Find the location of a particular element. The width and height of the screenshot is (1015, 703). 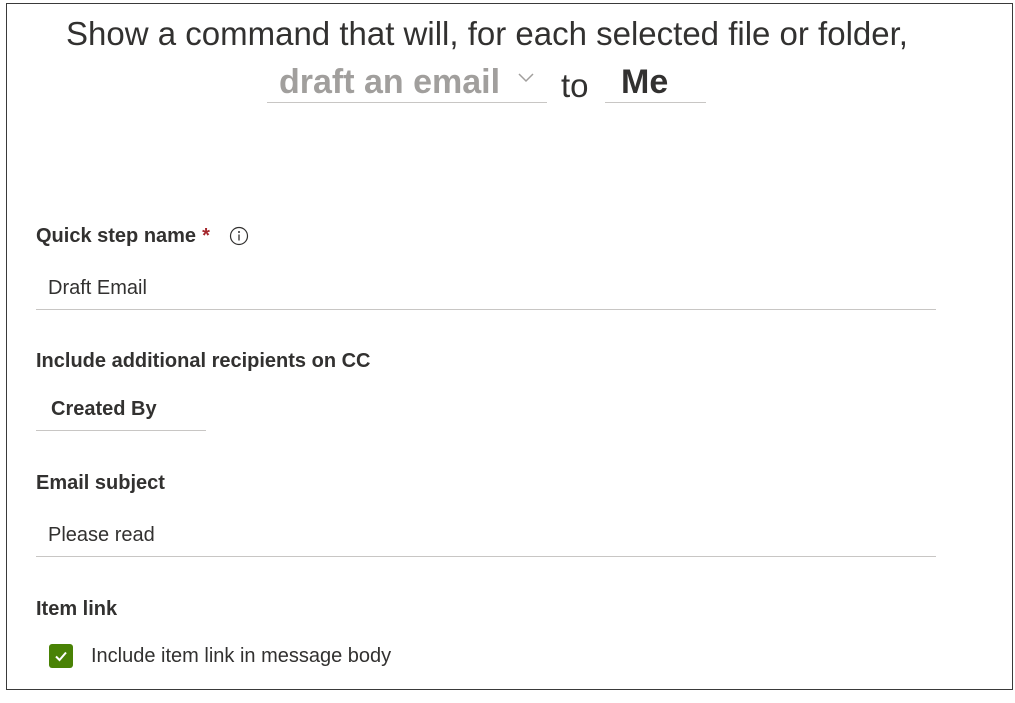

cc-recipients-dropdown: Created By is located at coordinates (121, 410).